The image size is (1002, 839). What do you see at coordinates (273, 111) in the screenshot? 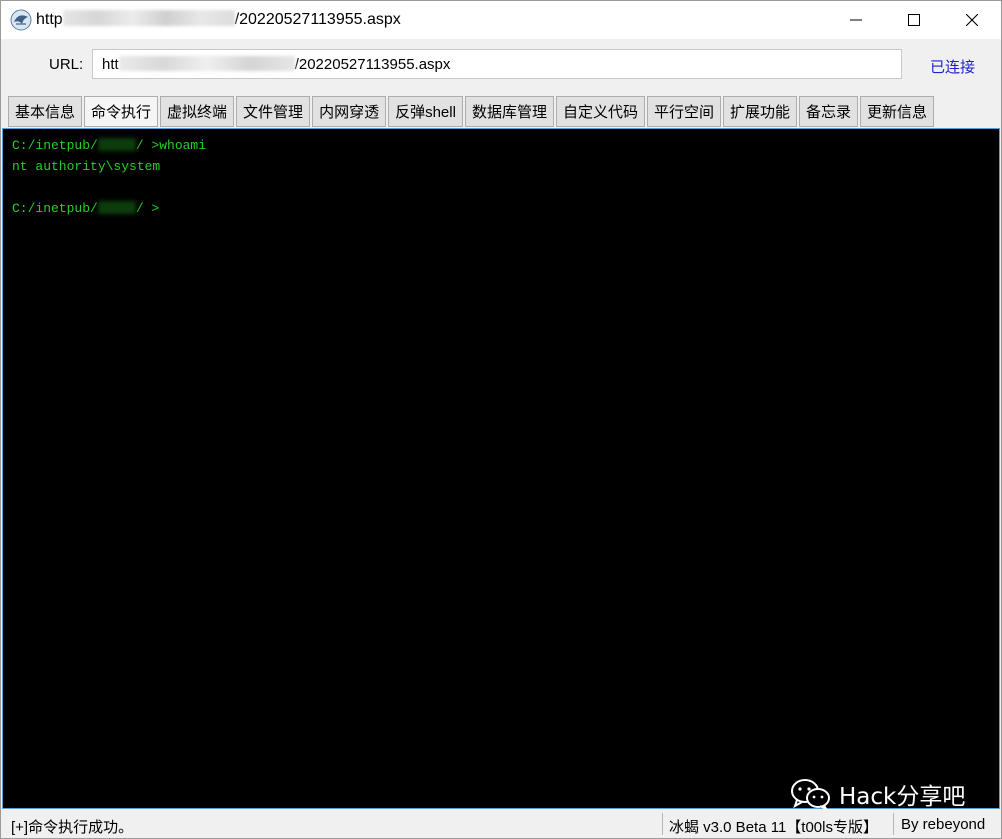
I see `tab-file-manager: 文件管理` at bounding box center [273, 111].